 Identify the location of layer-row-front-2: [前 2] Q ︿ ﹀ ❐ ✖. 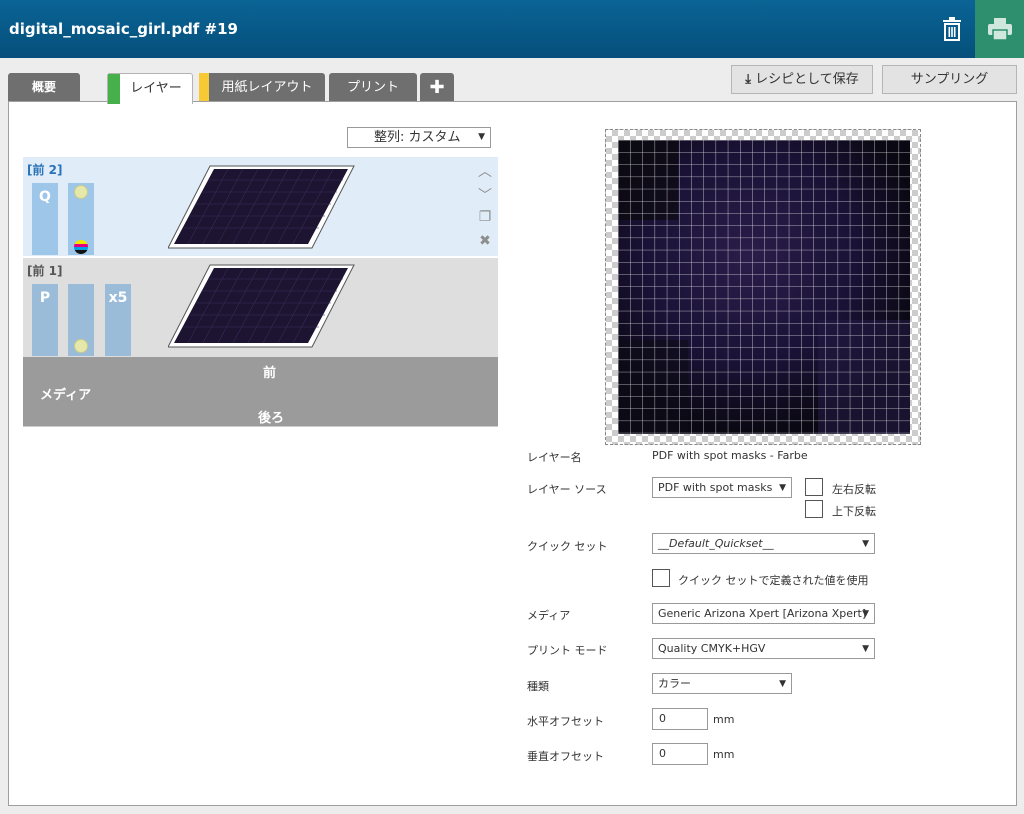
(260, 206).